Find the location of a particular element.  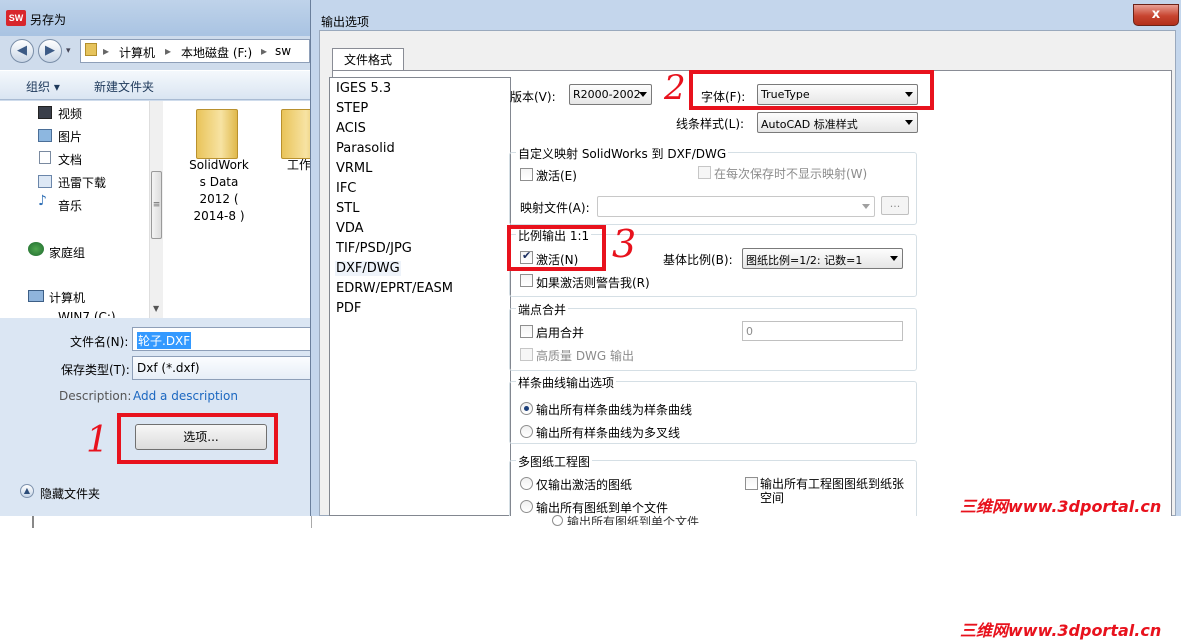

tab-file-format: 文件格式 is located at coordinates (368, 59).